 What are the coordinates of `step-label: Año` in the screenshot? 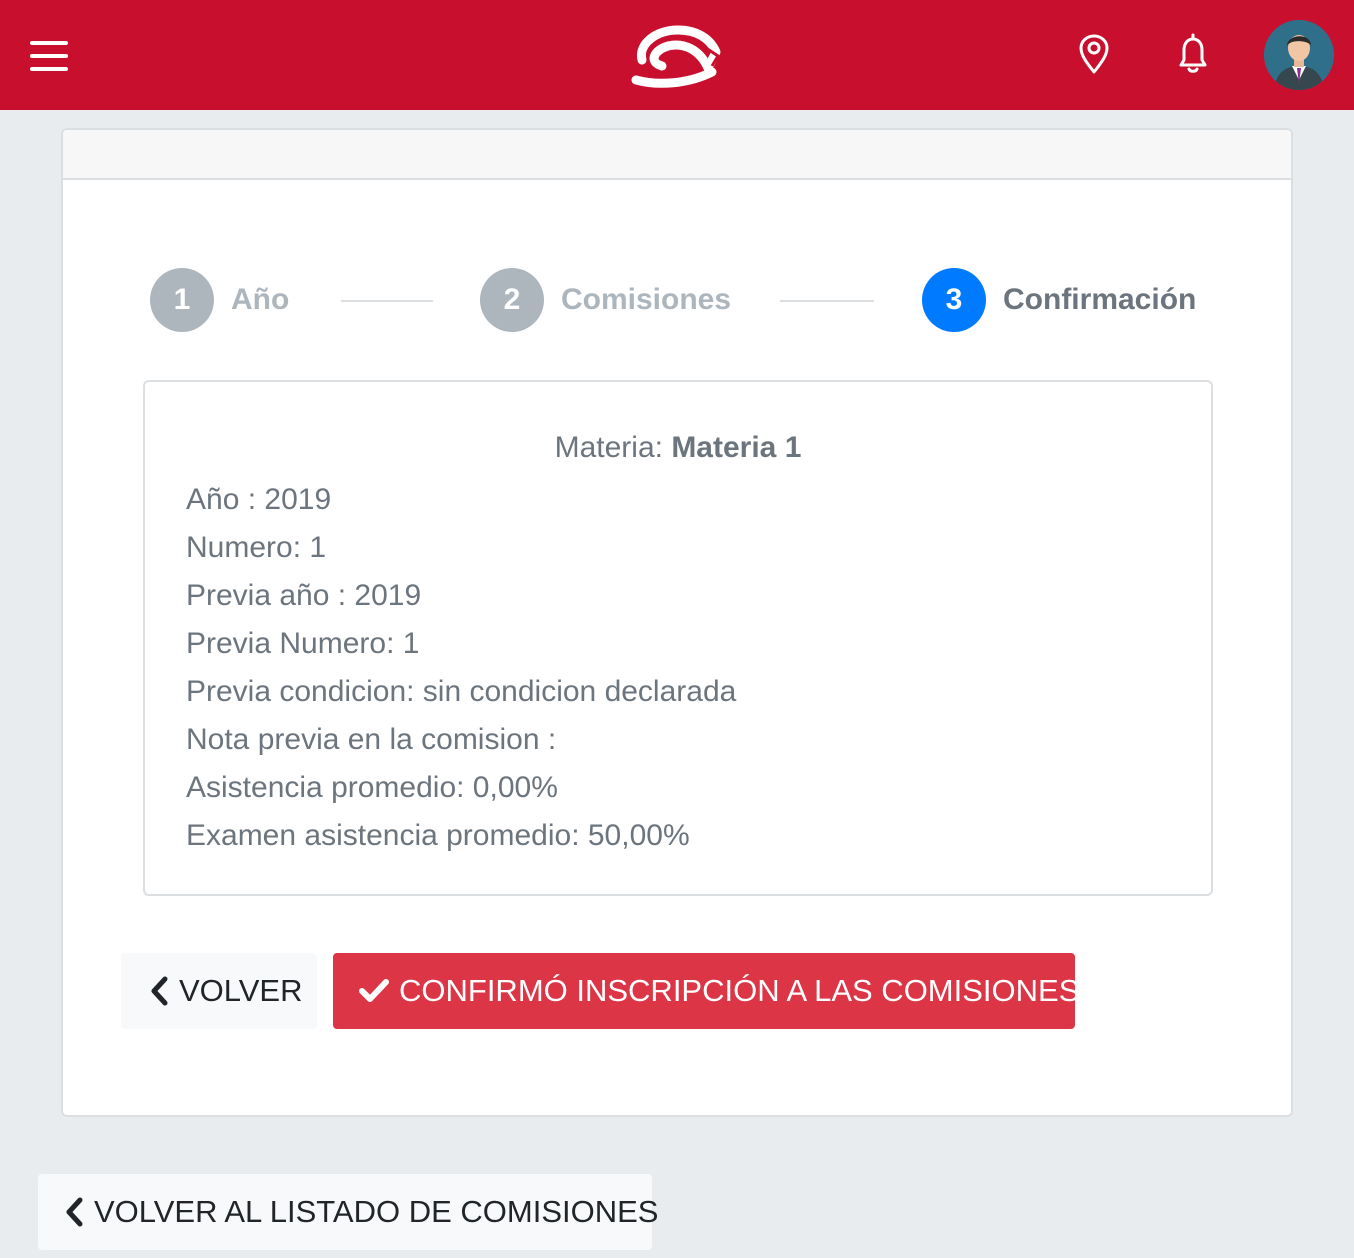 It's located at (260, 299).